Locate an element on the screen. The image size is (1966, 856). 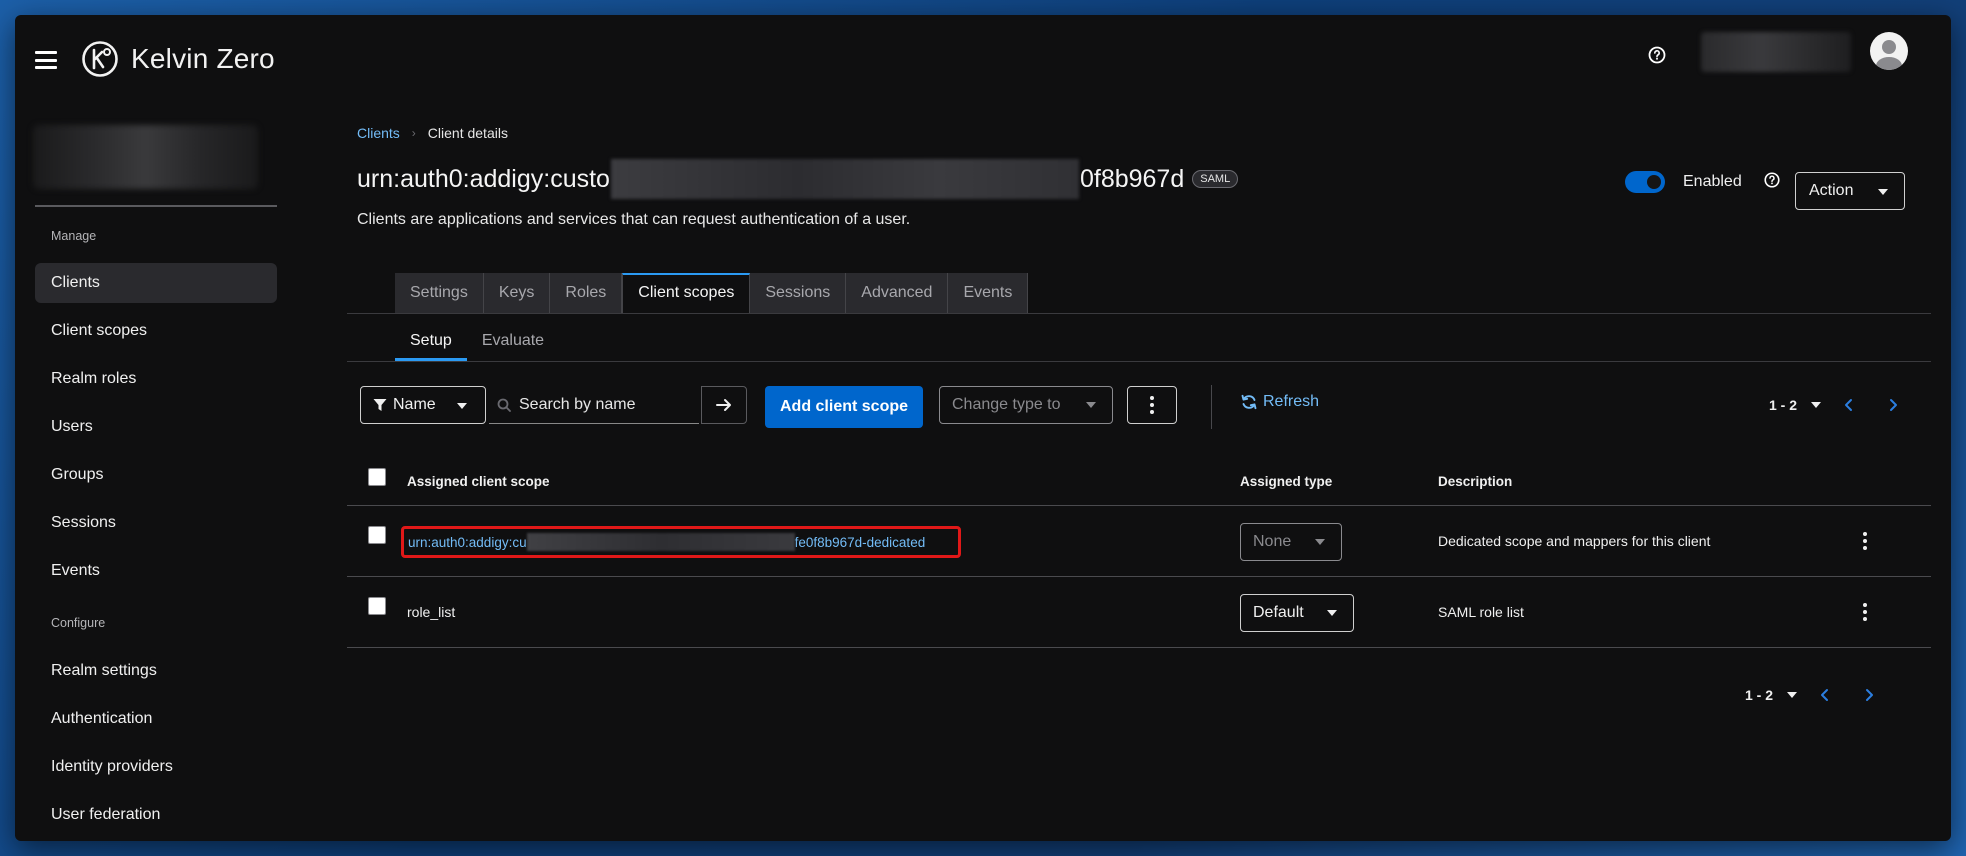
enabled-help-icon is located at coordinates (1772, 180).